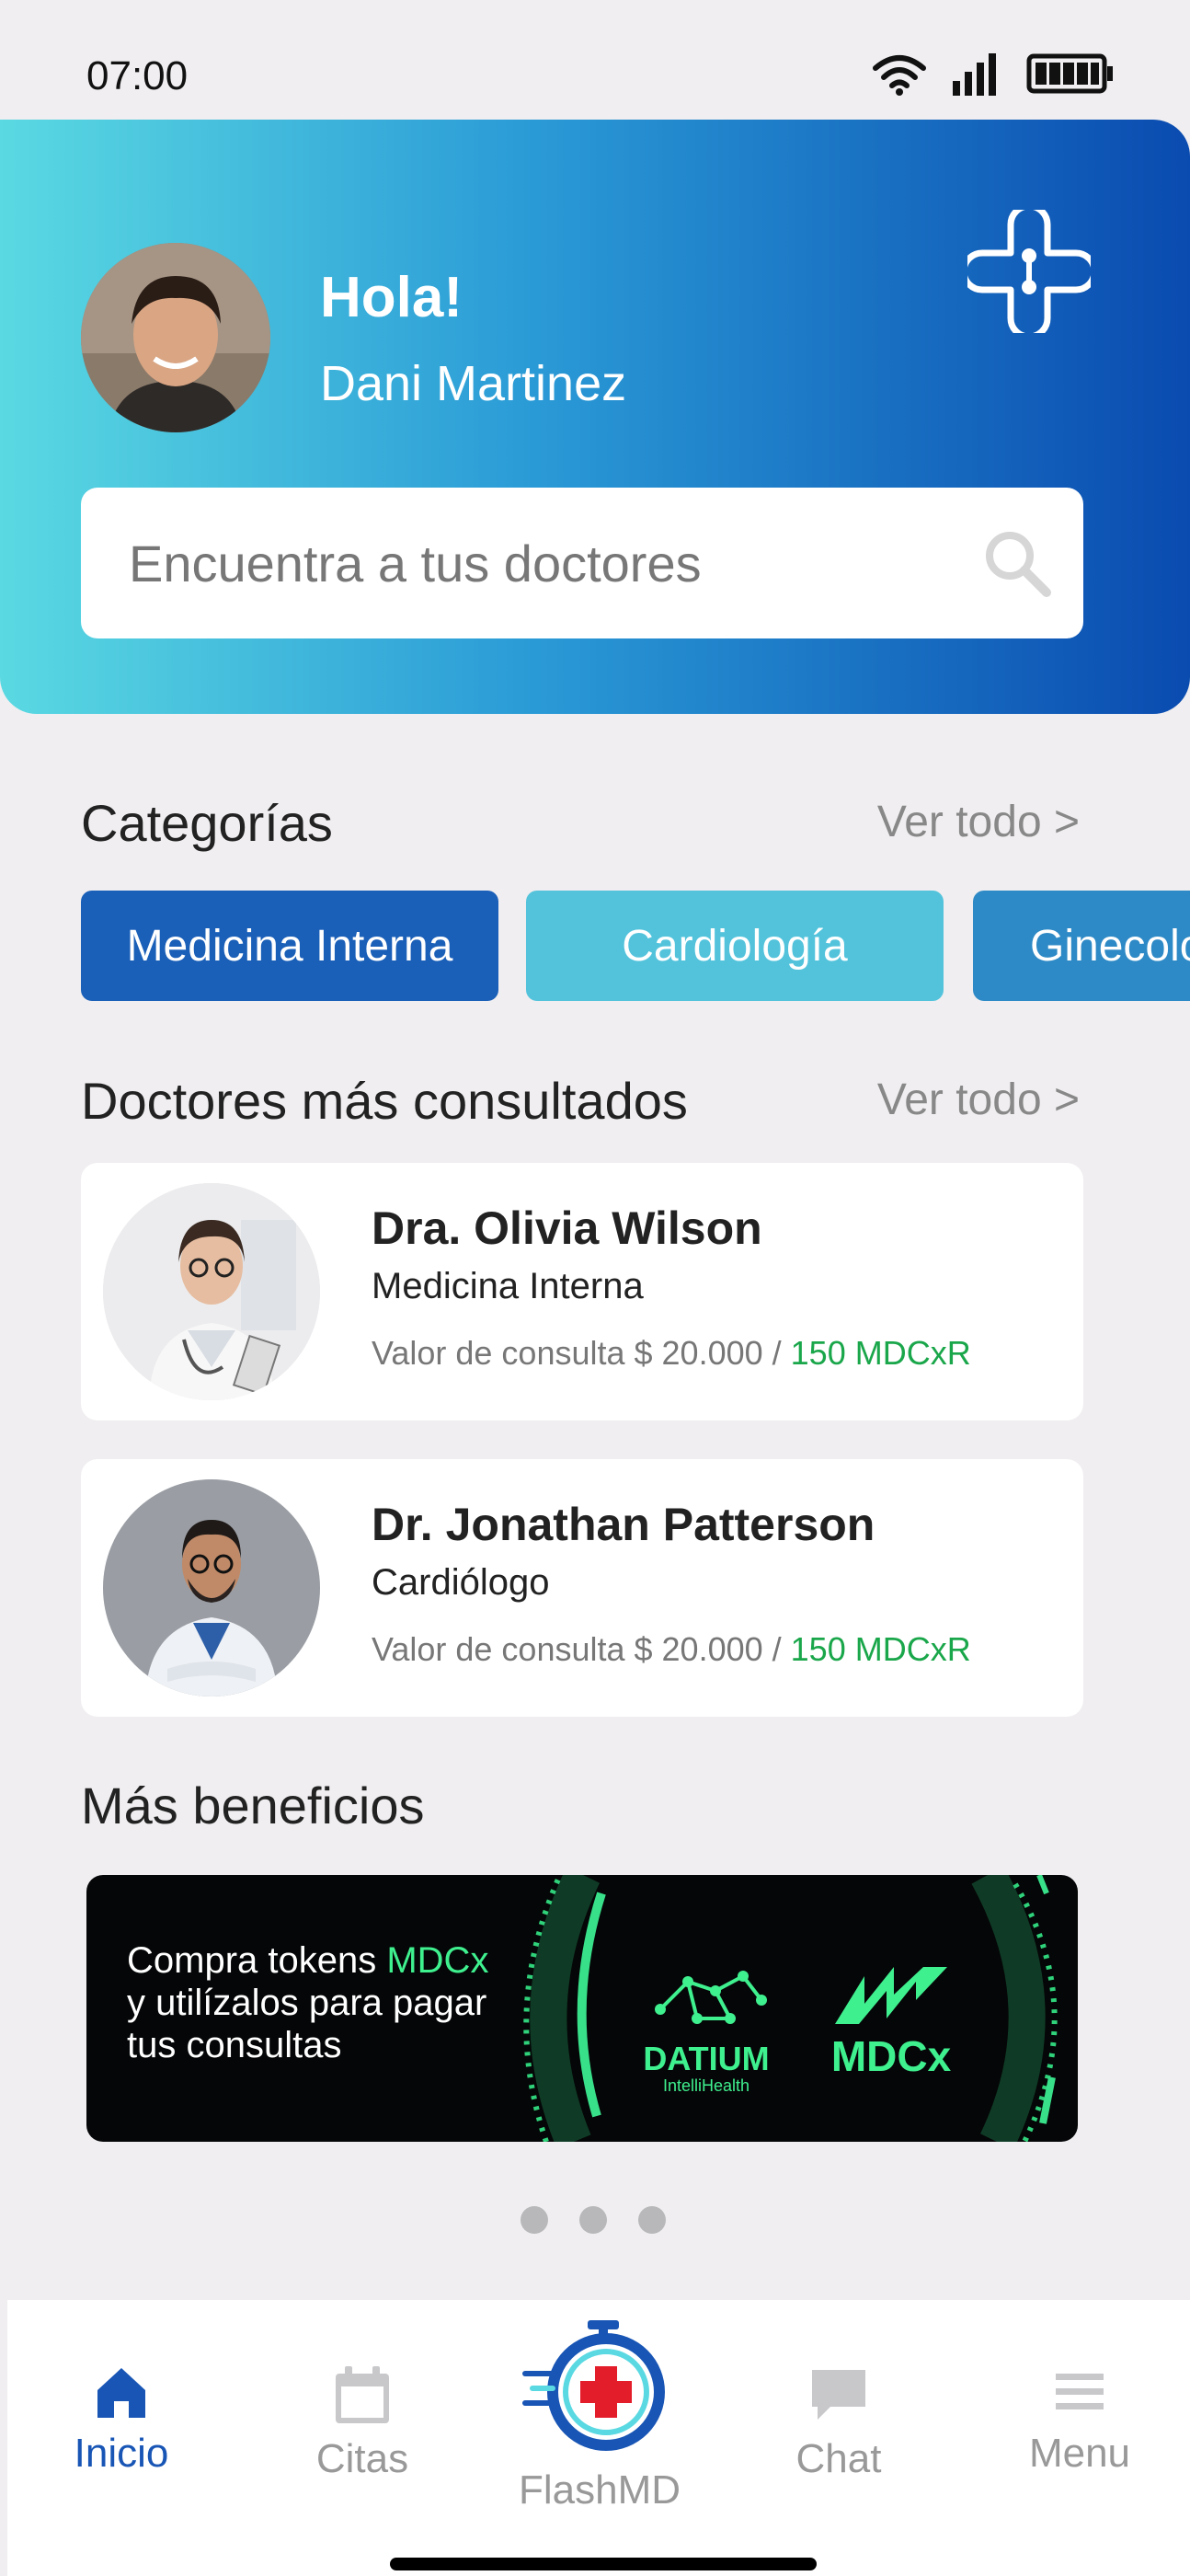  I want to click on categories-see-all-link: Ver todo >, so click(978, 822).